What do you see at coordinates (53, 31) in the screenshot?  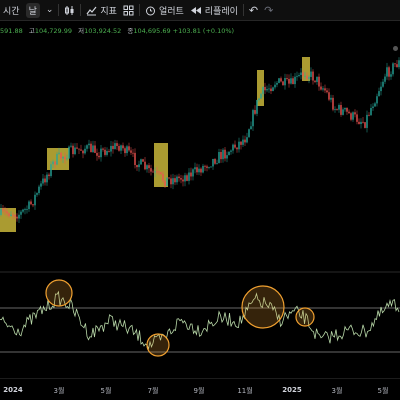 I see `high-value: 104,729.99` at bounding box center [53, 31].